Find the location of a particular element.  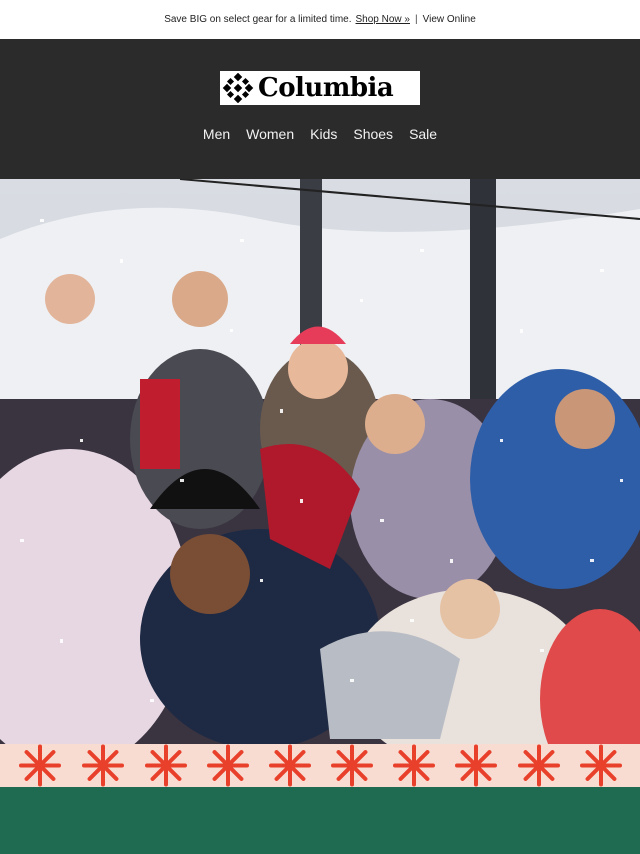

nav-men: Men is located at coordinates (216, 134).